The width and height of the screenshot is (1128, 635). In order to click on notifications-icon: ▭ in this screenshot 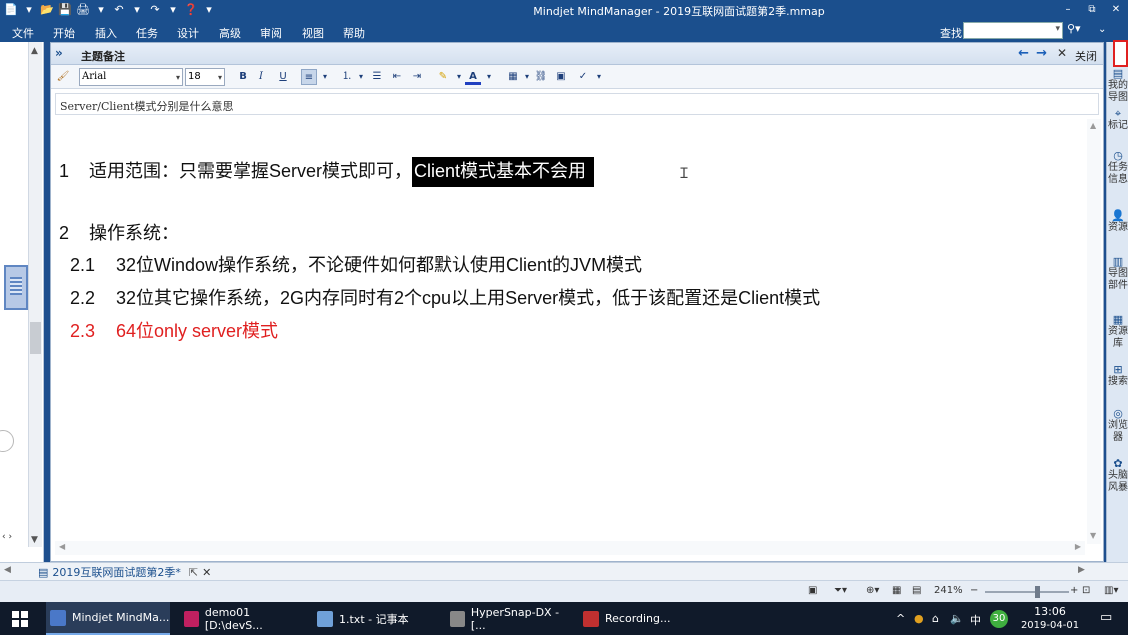, I will do `click(1106, 617)`.